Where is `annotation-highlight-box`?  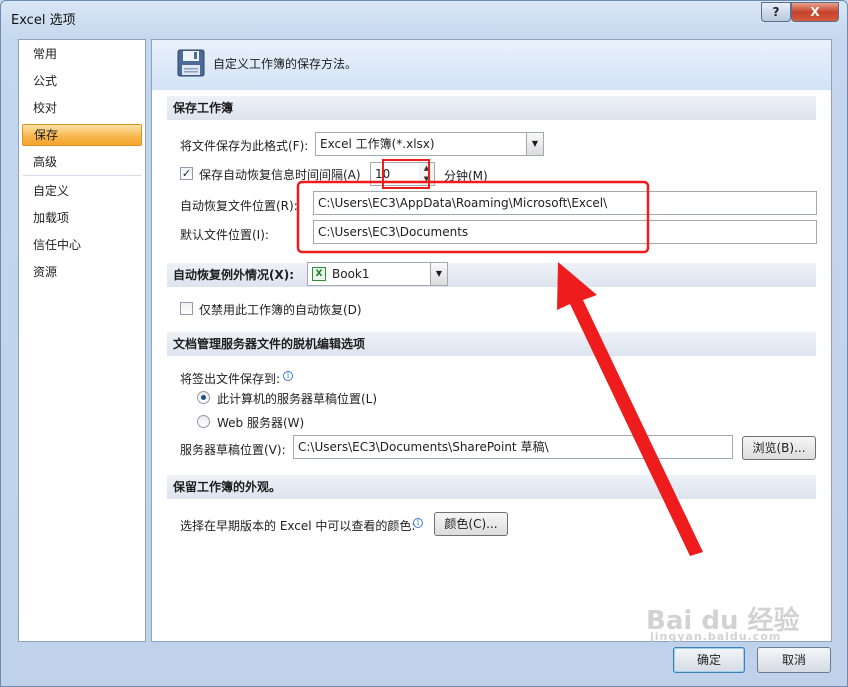
annotation-highlight-box is located at coordinates (473, 217).